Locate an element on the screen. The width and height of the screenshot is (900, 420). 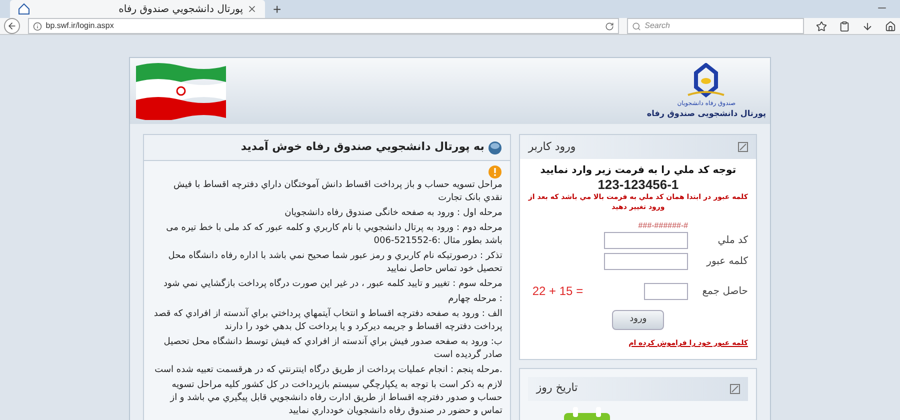
national-id-hint: ###-######-# is located at coordinates (663, 226).